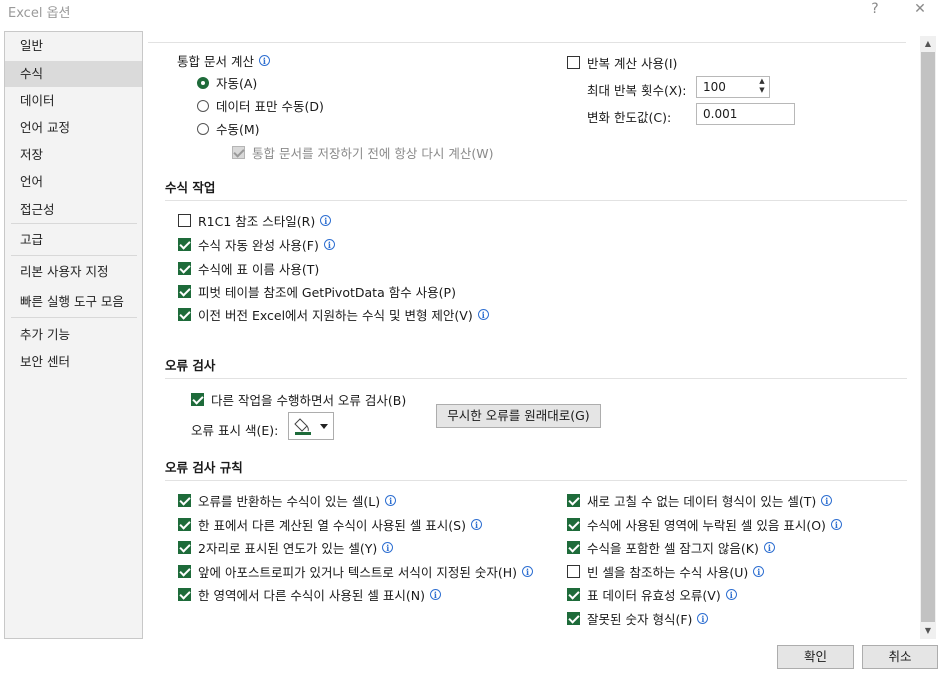  I want to click on rule-checkbox-right-5: 잘못된 숫자 형식(F) i, so click(638, 618).